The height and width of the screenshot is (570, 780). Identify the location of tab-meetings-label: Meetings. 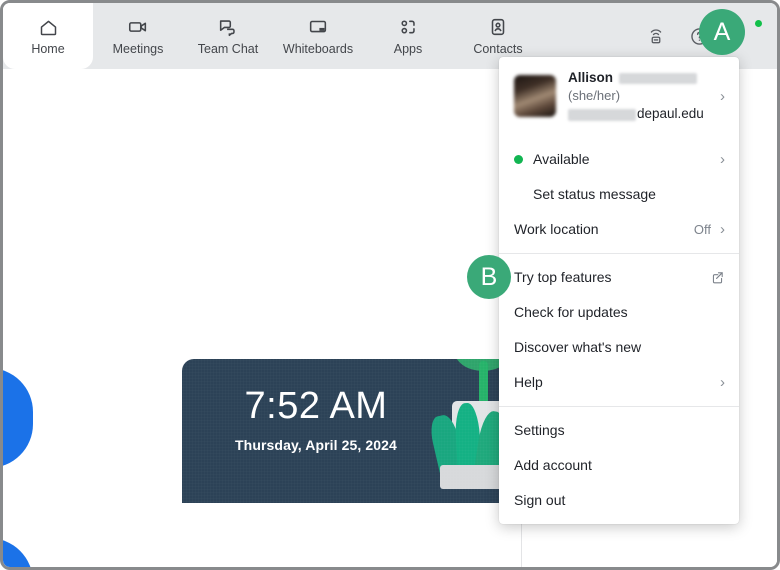
(138, 49).